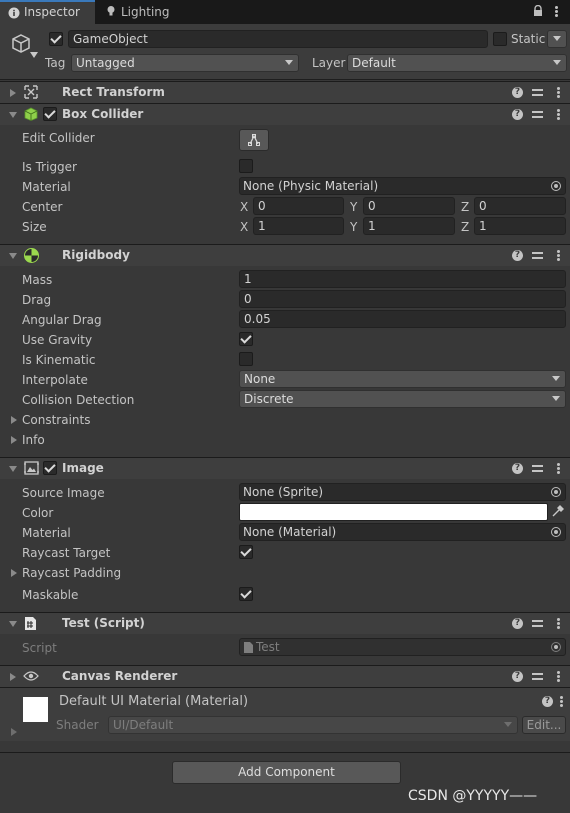 The width and height of the screenshot is (570, 813). I want to click on rigidbody-title: Rigidbody, so click(96, 255).